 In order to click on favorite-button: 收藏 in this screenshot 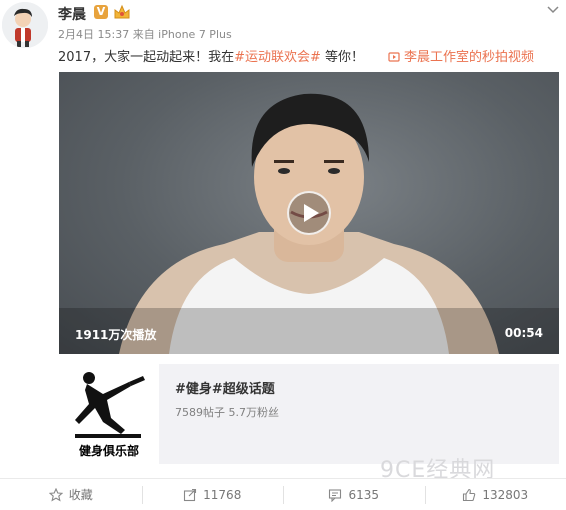, I will do `click(71, 494)`.